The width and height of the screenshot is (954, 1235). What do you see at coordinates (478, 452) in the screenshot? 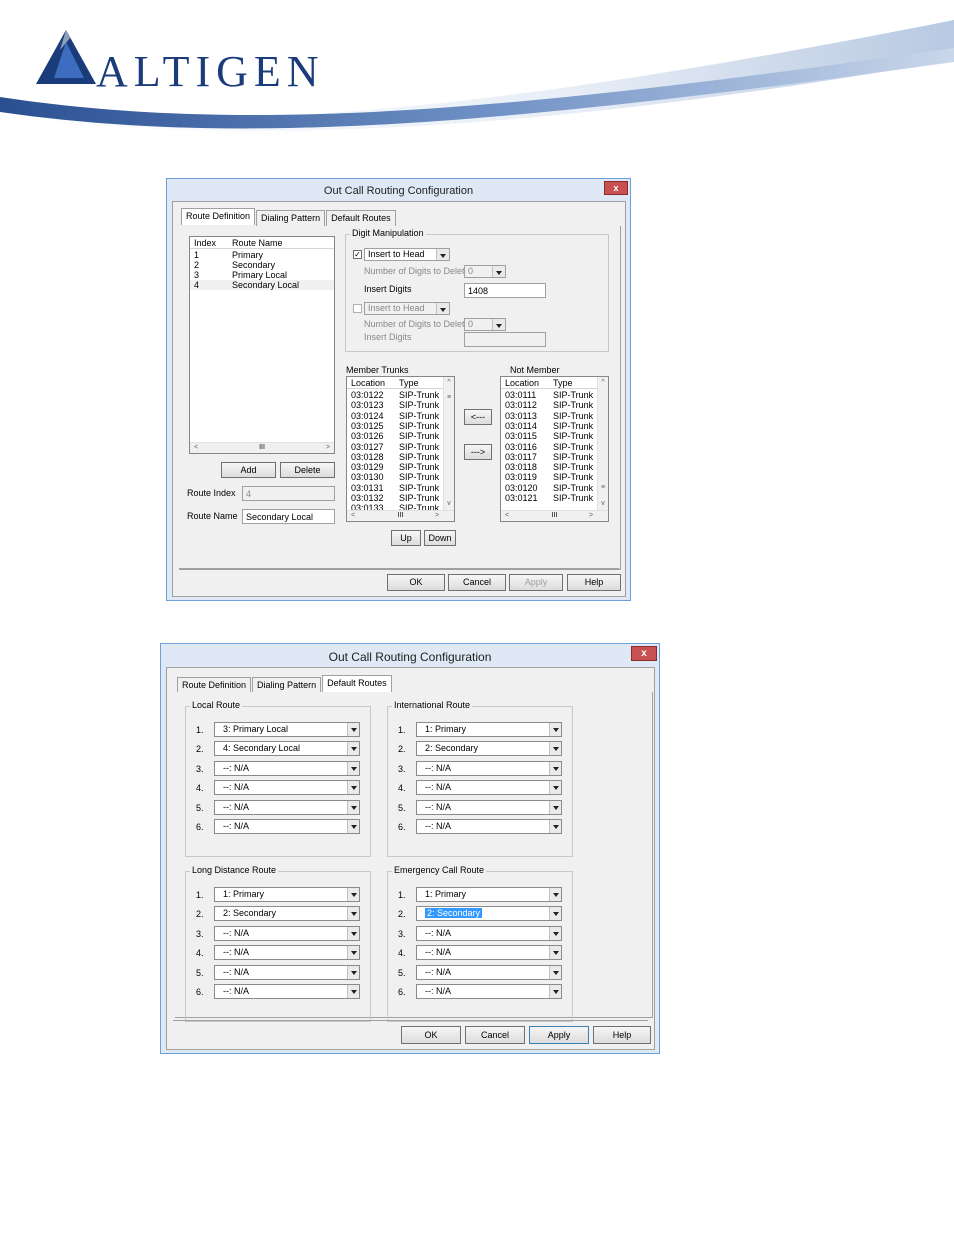
I see `move-to-not-member-button: --->` at bounding box center [478, 452].